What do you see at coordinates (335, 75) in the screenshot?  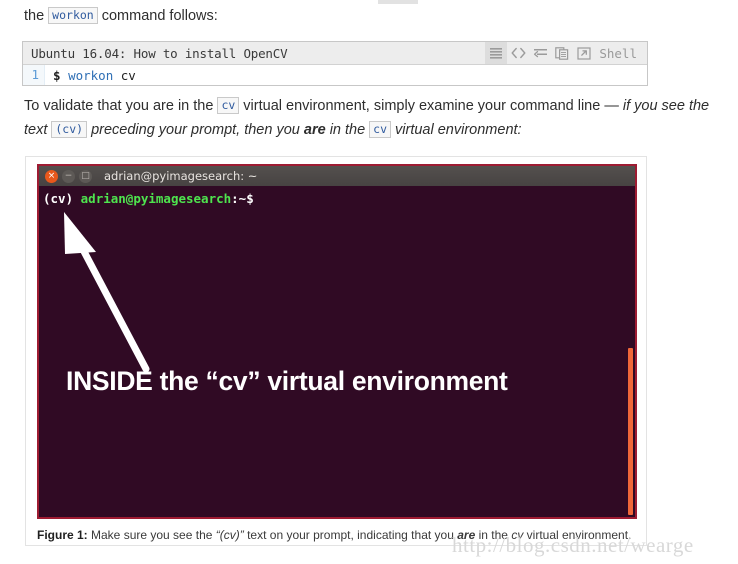 I see `code-block-body: 1 $ workon cv` at bounding box center [335, 75].